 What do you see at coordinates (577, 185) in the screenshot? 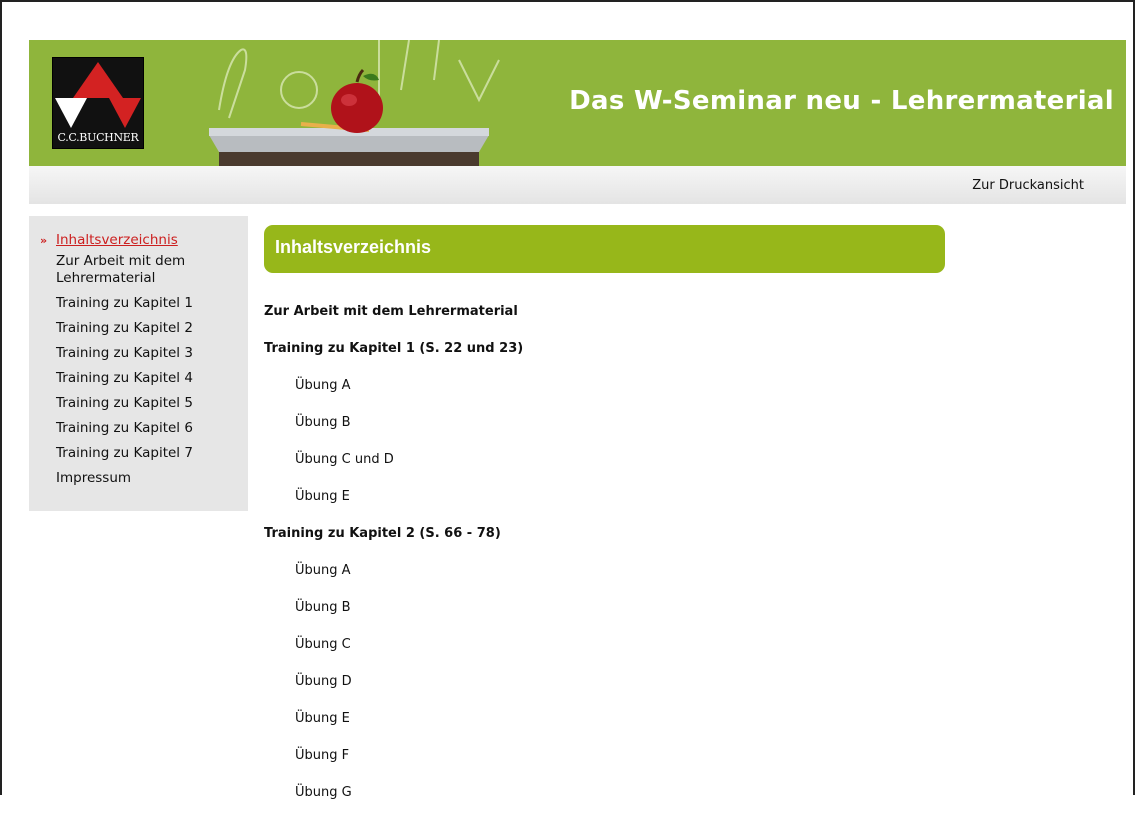
I see `toolbar: Zur Druckansicht` at bounding box center [577, 185].